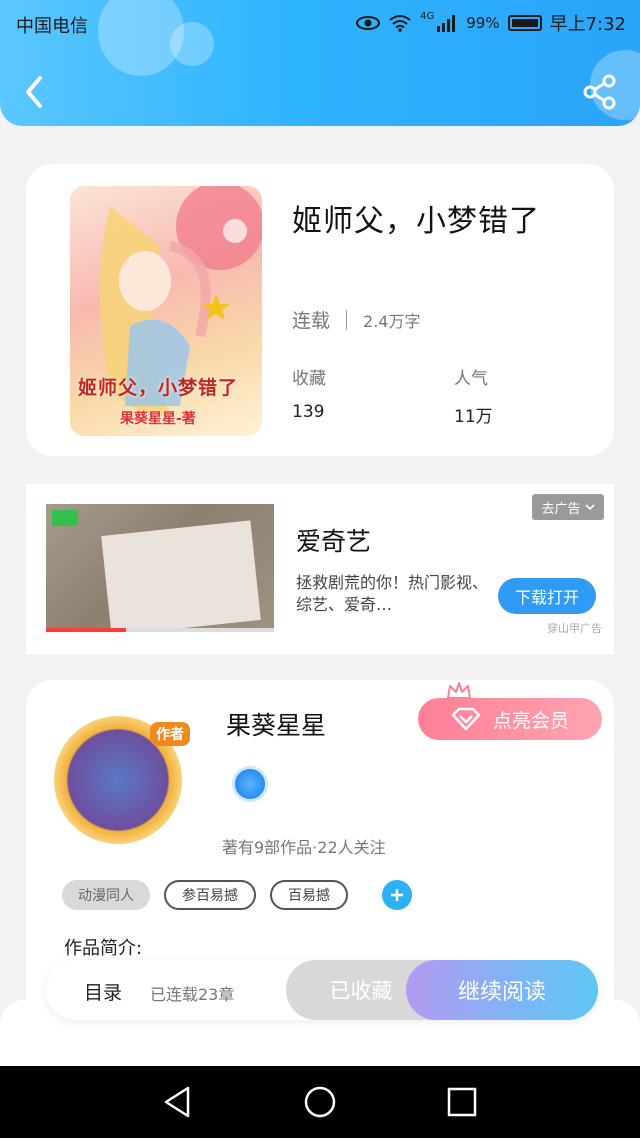 Image resolution: width=640 pixels, height=1138 pixels. What do you see at coordinates (483, 23) in the screenshot?
I see `battery-percent: 99%` at bounding box center [483, 23].